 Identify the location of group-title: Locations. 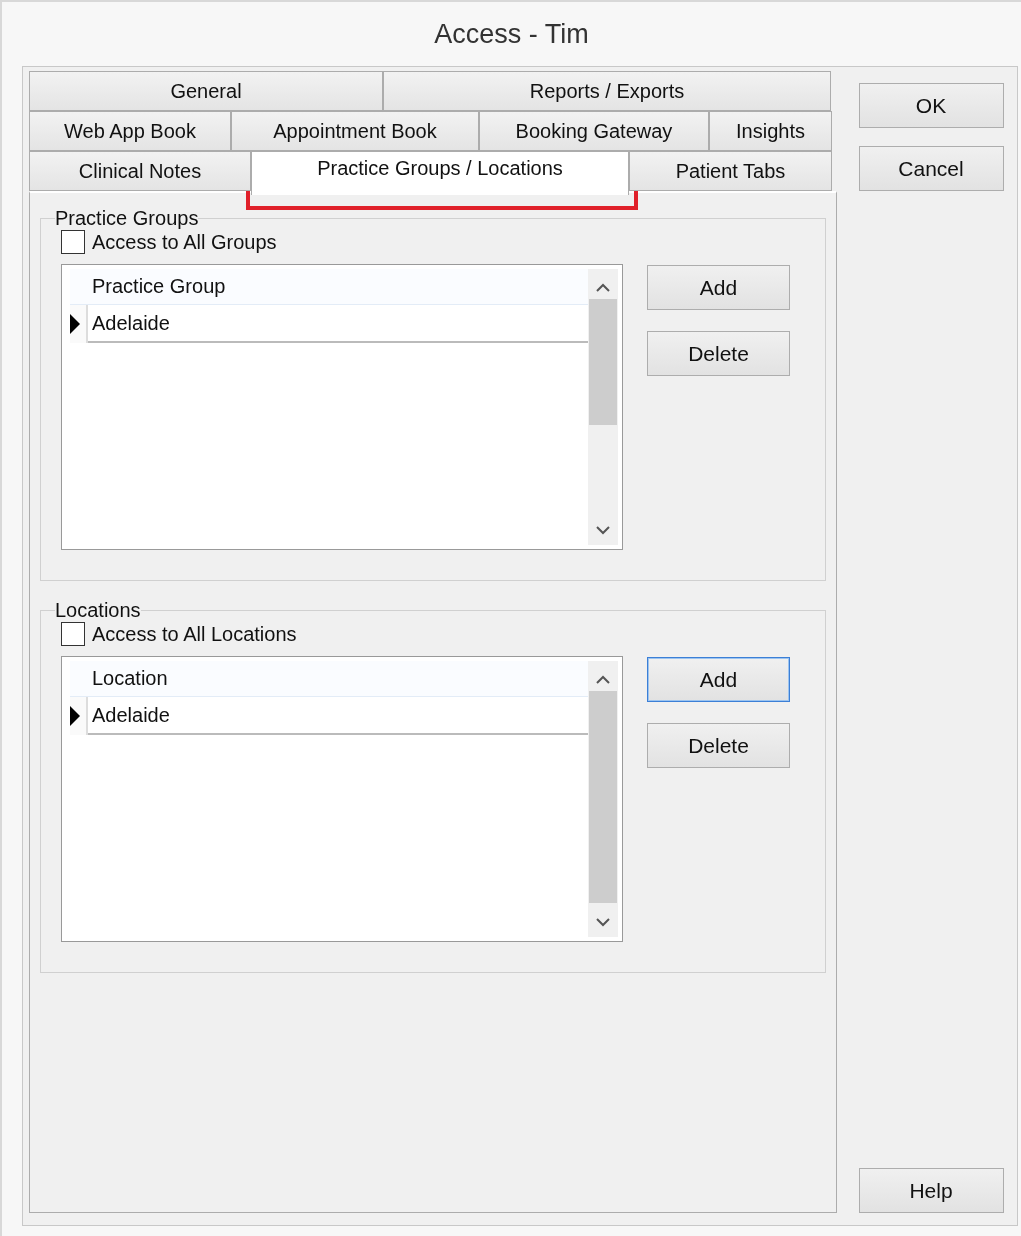
(98, 610).